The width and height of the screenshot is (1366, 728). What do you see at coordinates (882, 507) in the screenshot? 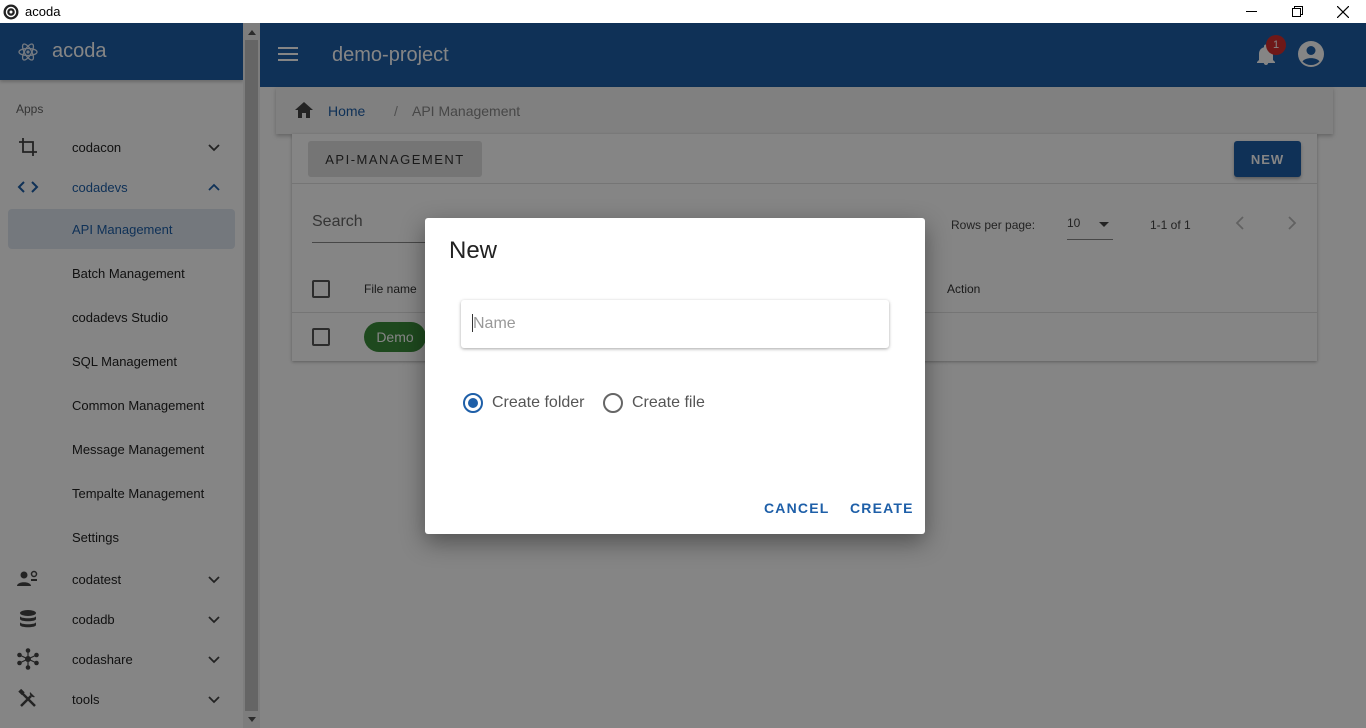
I see `create-button: CREATE` at bounding box center [882, 507].